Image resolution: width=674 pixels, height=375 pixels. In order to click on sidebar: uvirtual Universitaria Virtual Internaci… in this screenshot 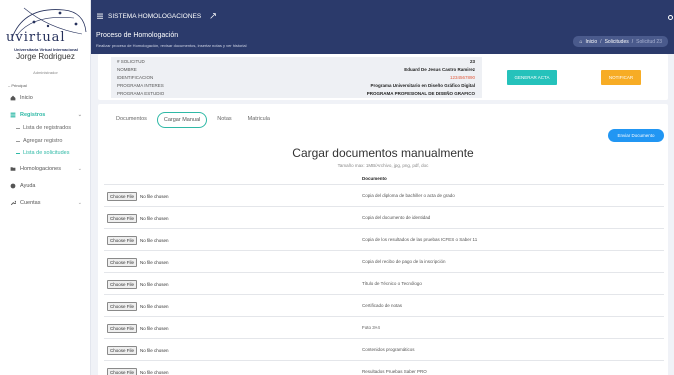, I will do `click(45, 187)`.